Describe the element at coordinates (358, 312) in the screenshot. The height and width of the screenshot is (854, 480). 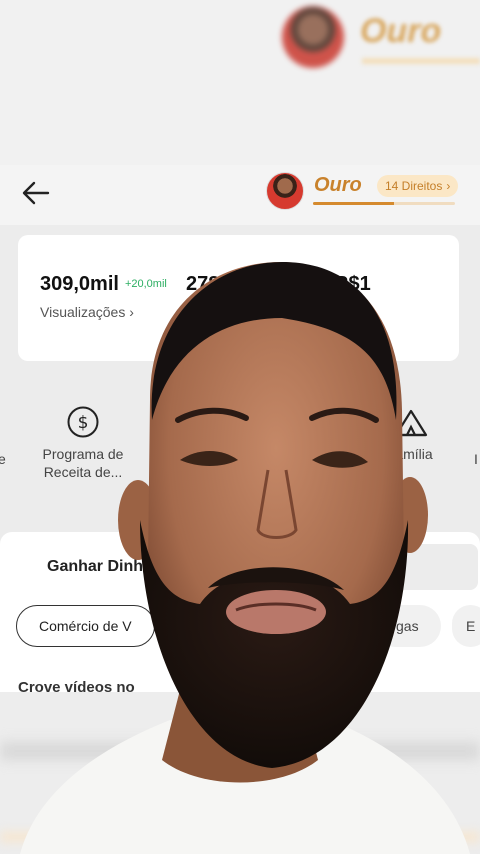
I see `stat-revenue-label: da ›` at that location.